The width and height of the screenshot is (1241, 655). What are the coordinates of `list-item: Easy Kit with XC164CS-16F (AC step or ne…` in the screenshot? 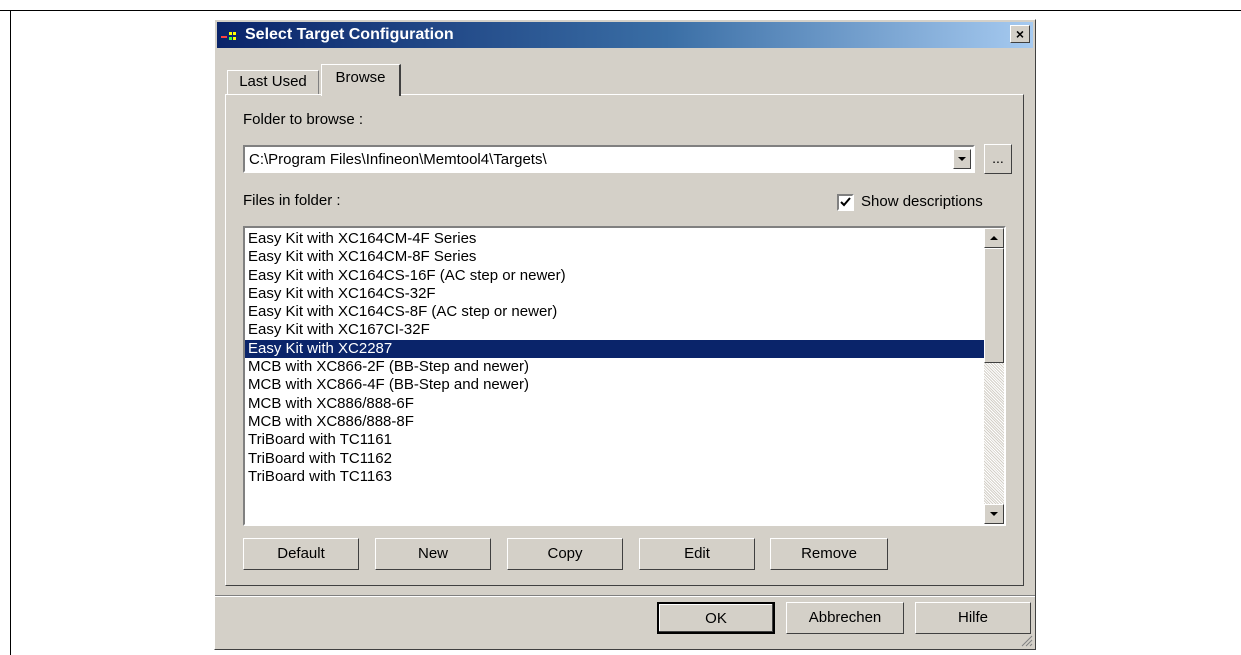 It's located at (615, 276).